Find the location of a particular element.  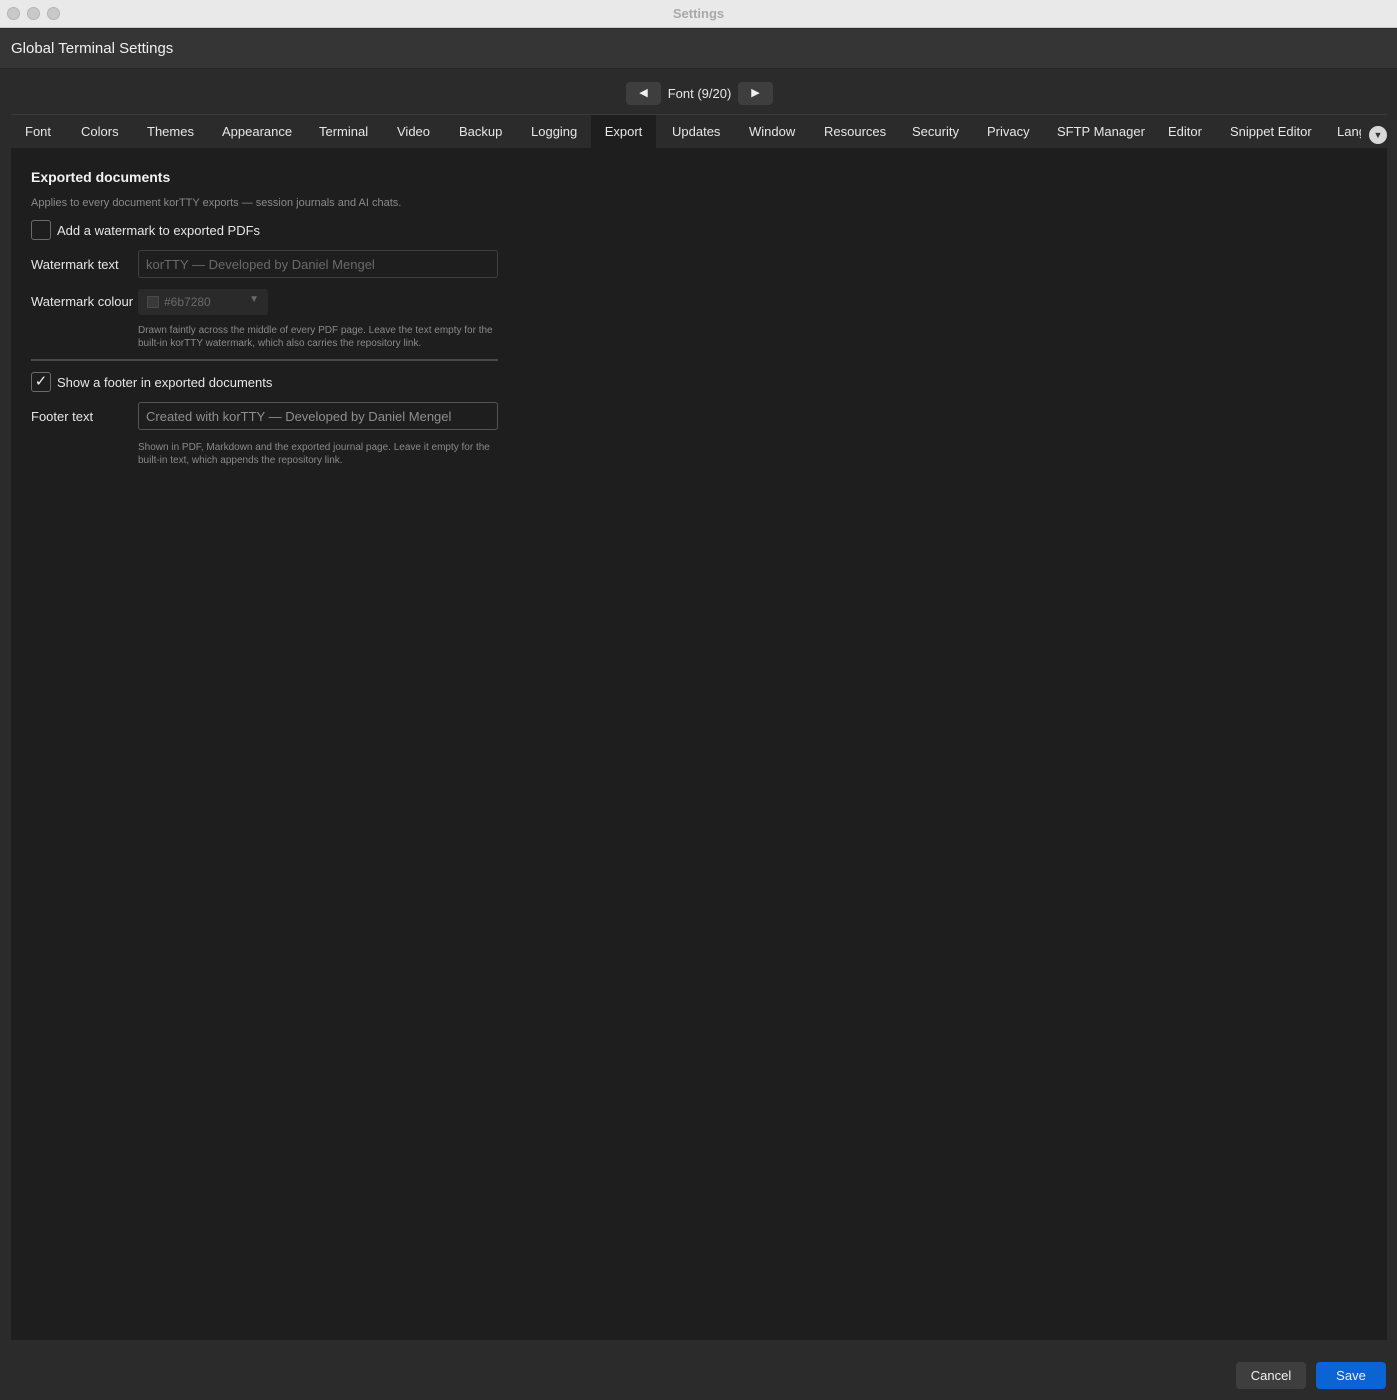

previous-tab-button: ◀ is located at coordinates (643, 93).